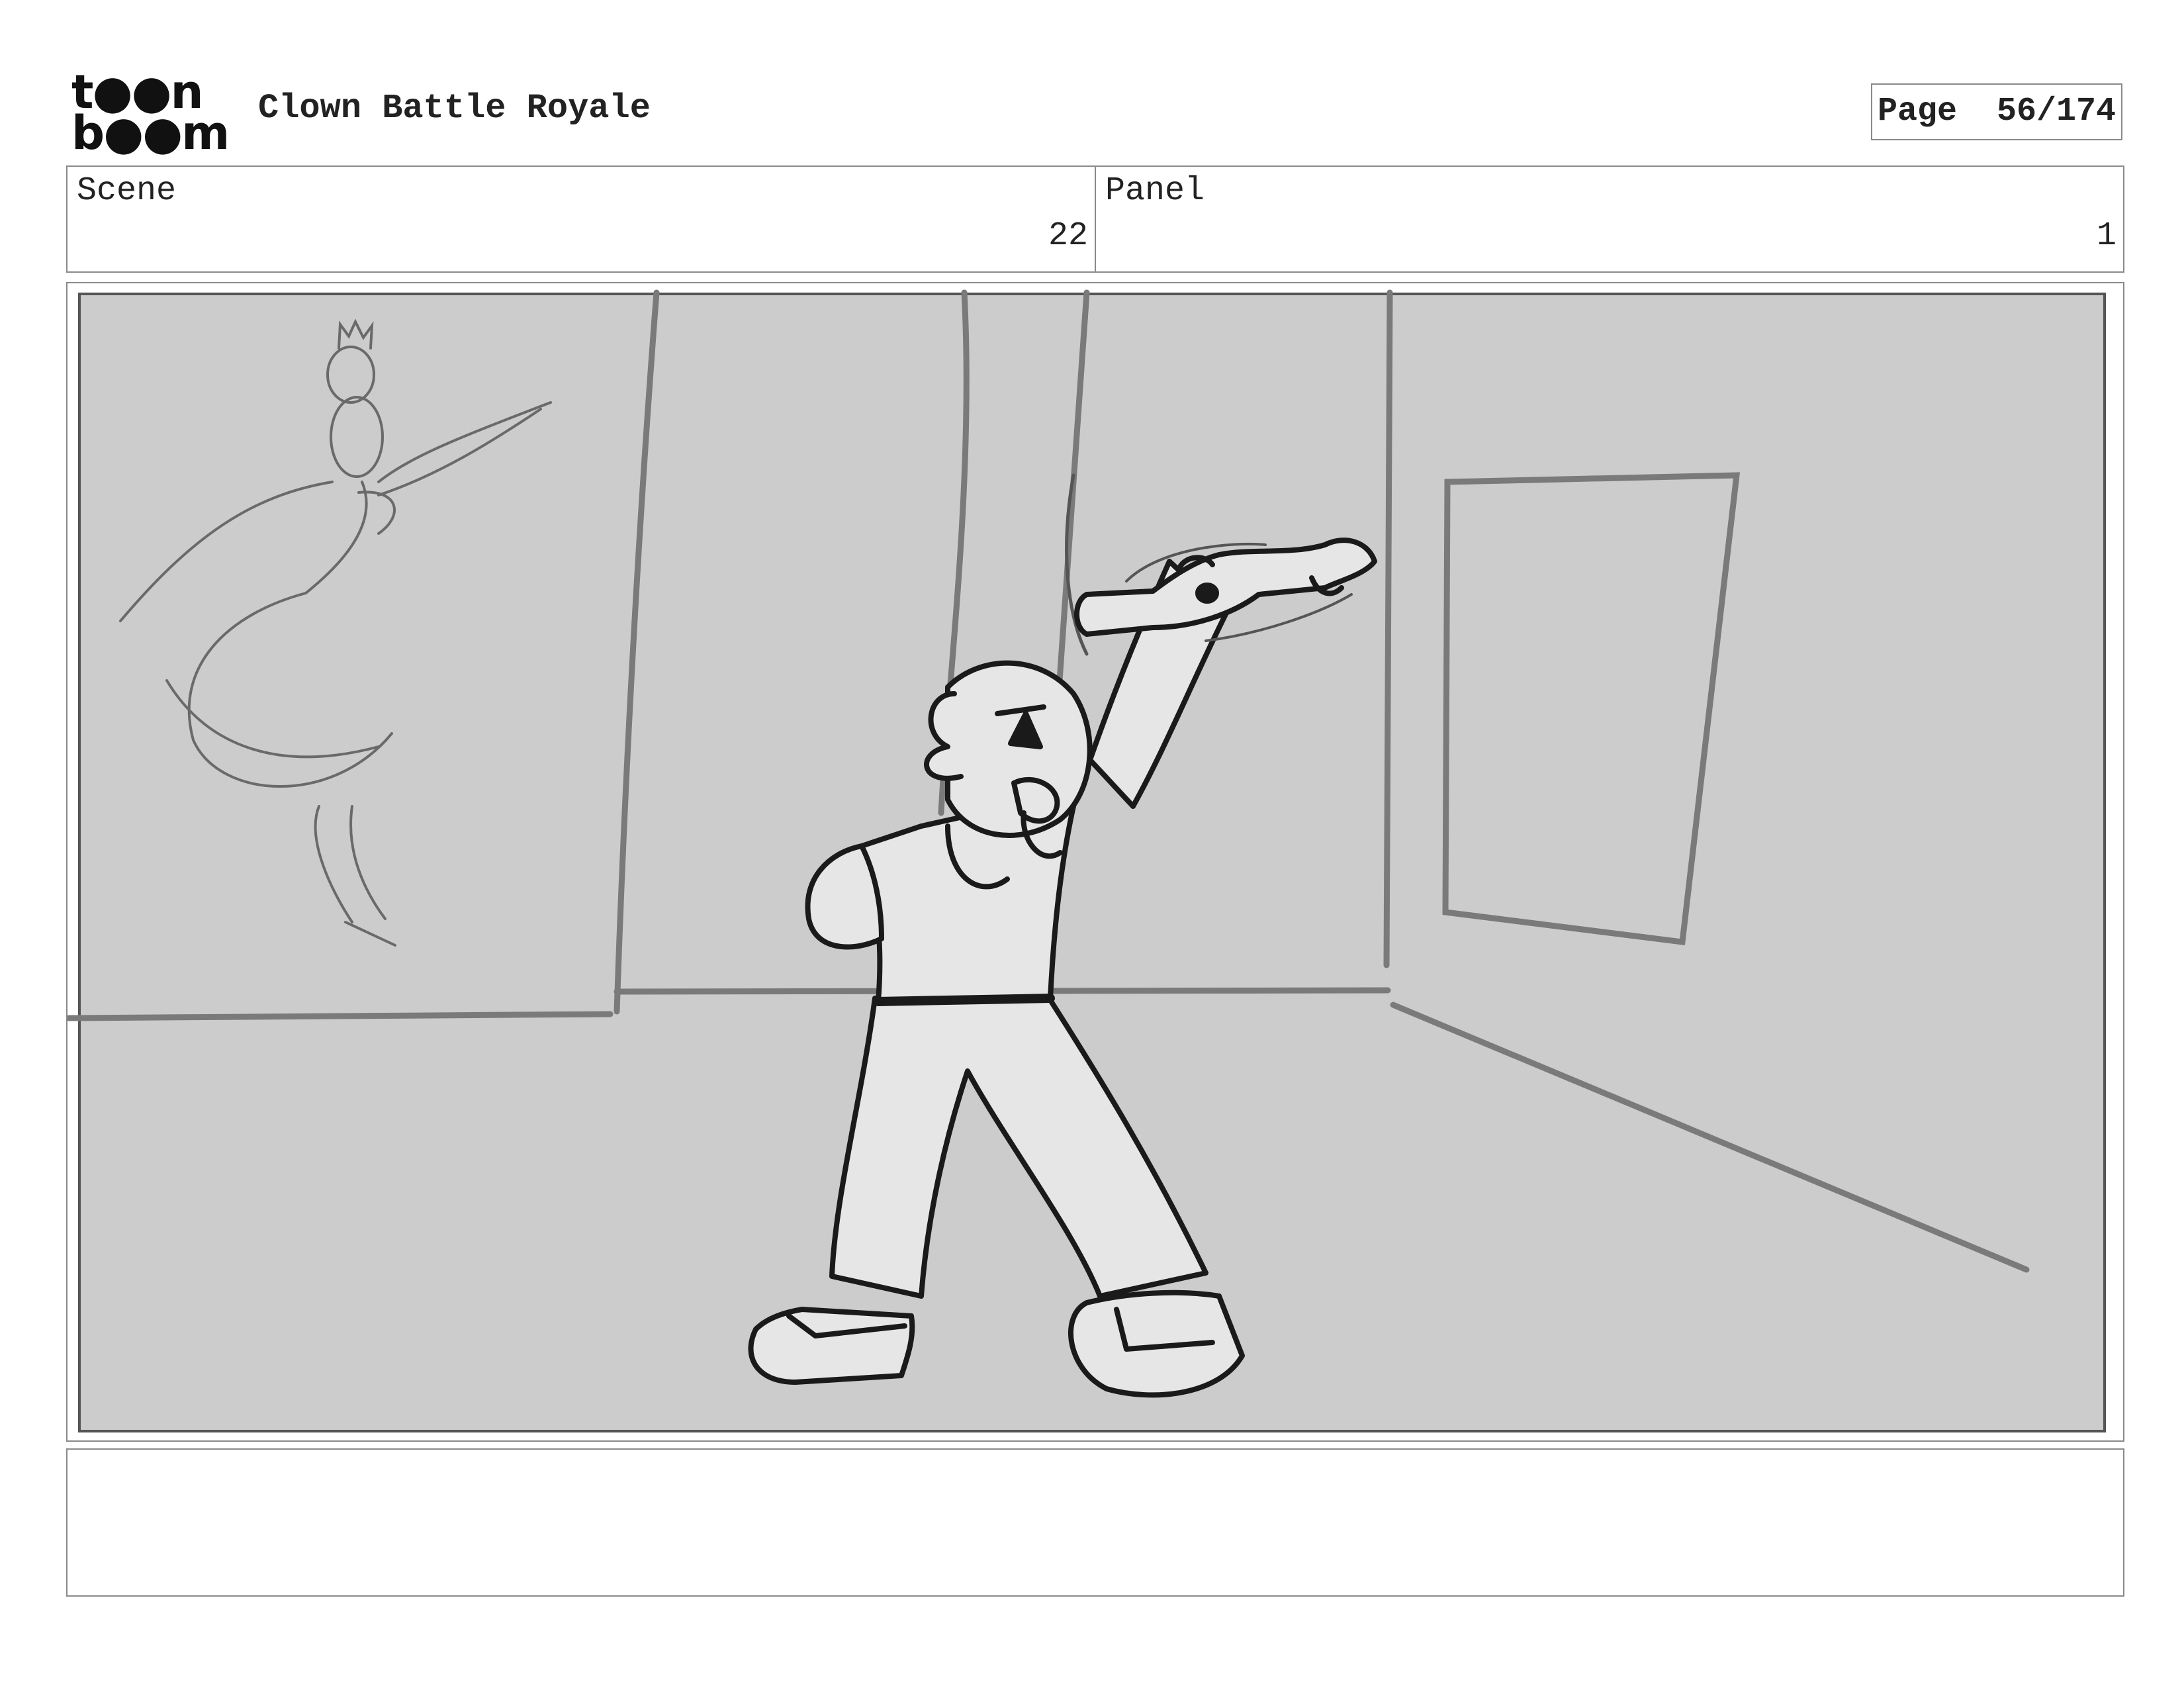 This screenshot has width=2184, height=1688. Describe the element at coordinates (127, 191) in the screenshot. I see `scene-label: Scene` at that location.